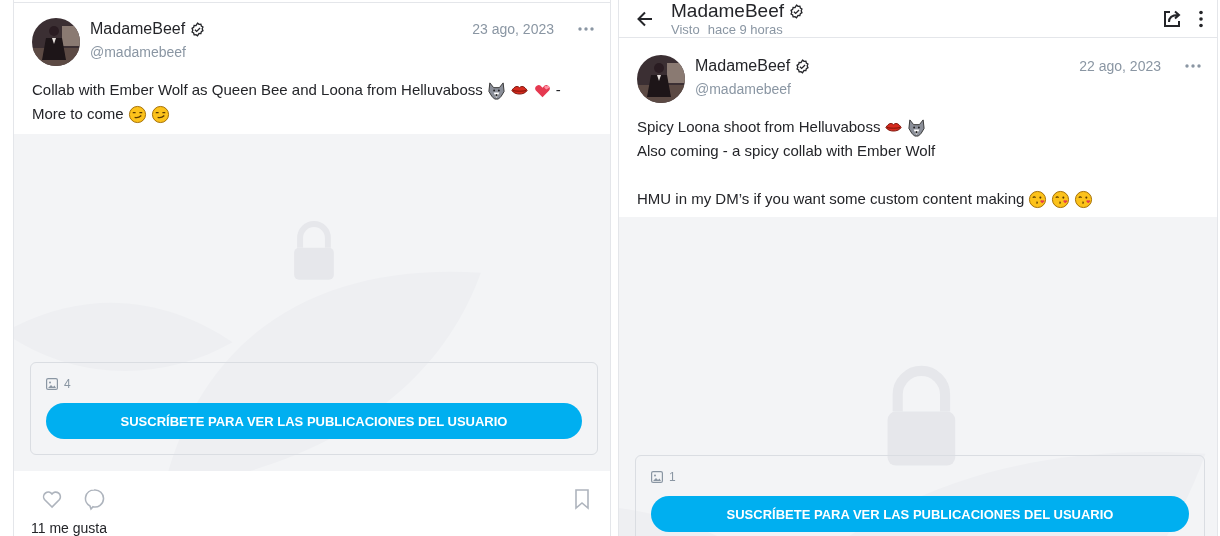 This screenshot has width=1220, height=536. What do you see at coordinates (558, 90) in the screenshot?
I see `post-text: -` at bounding box center [558, 90].